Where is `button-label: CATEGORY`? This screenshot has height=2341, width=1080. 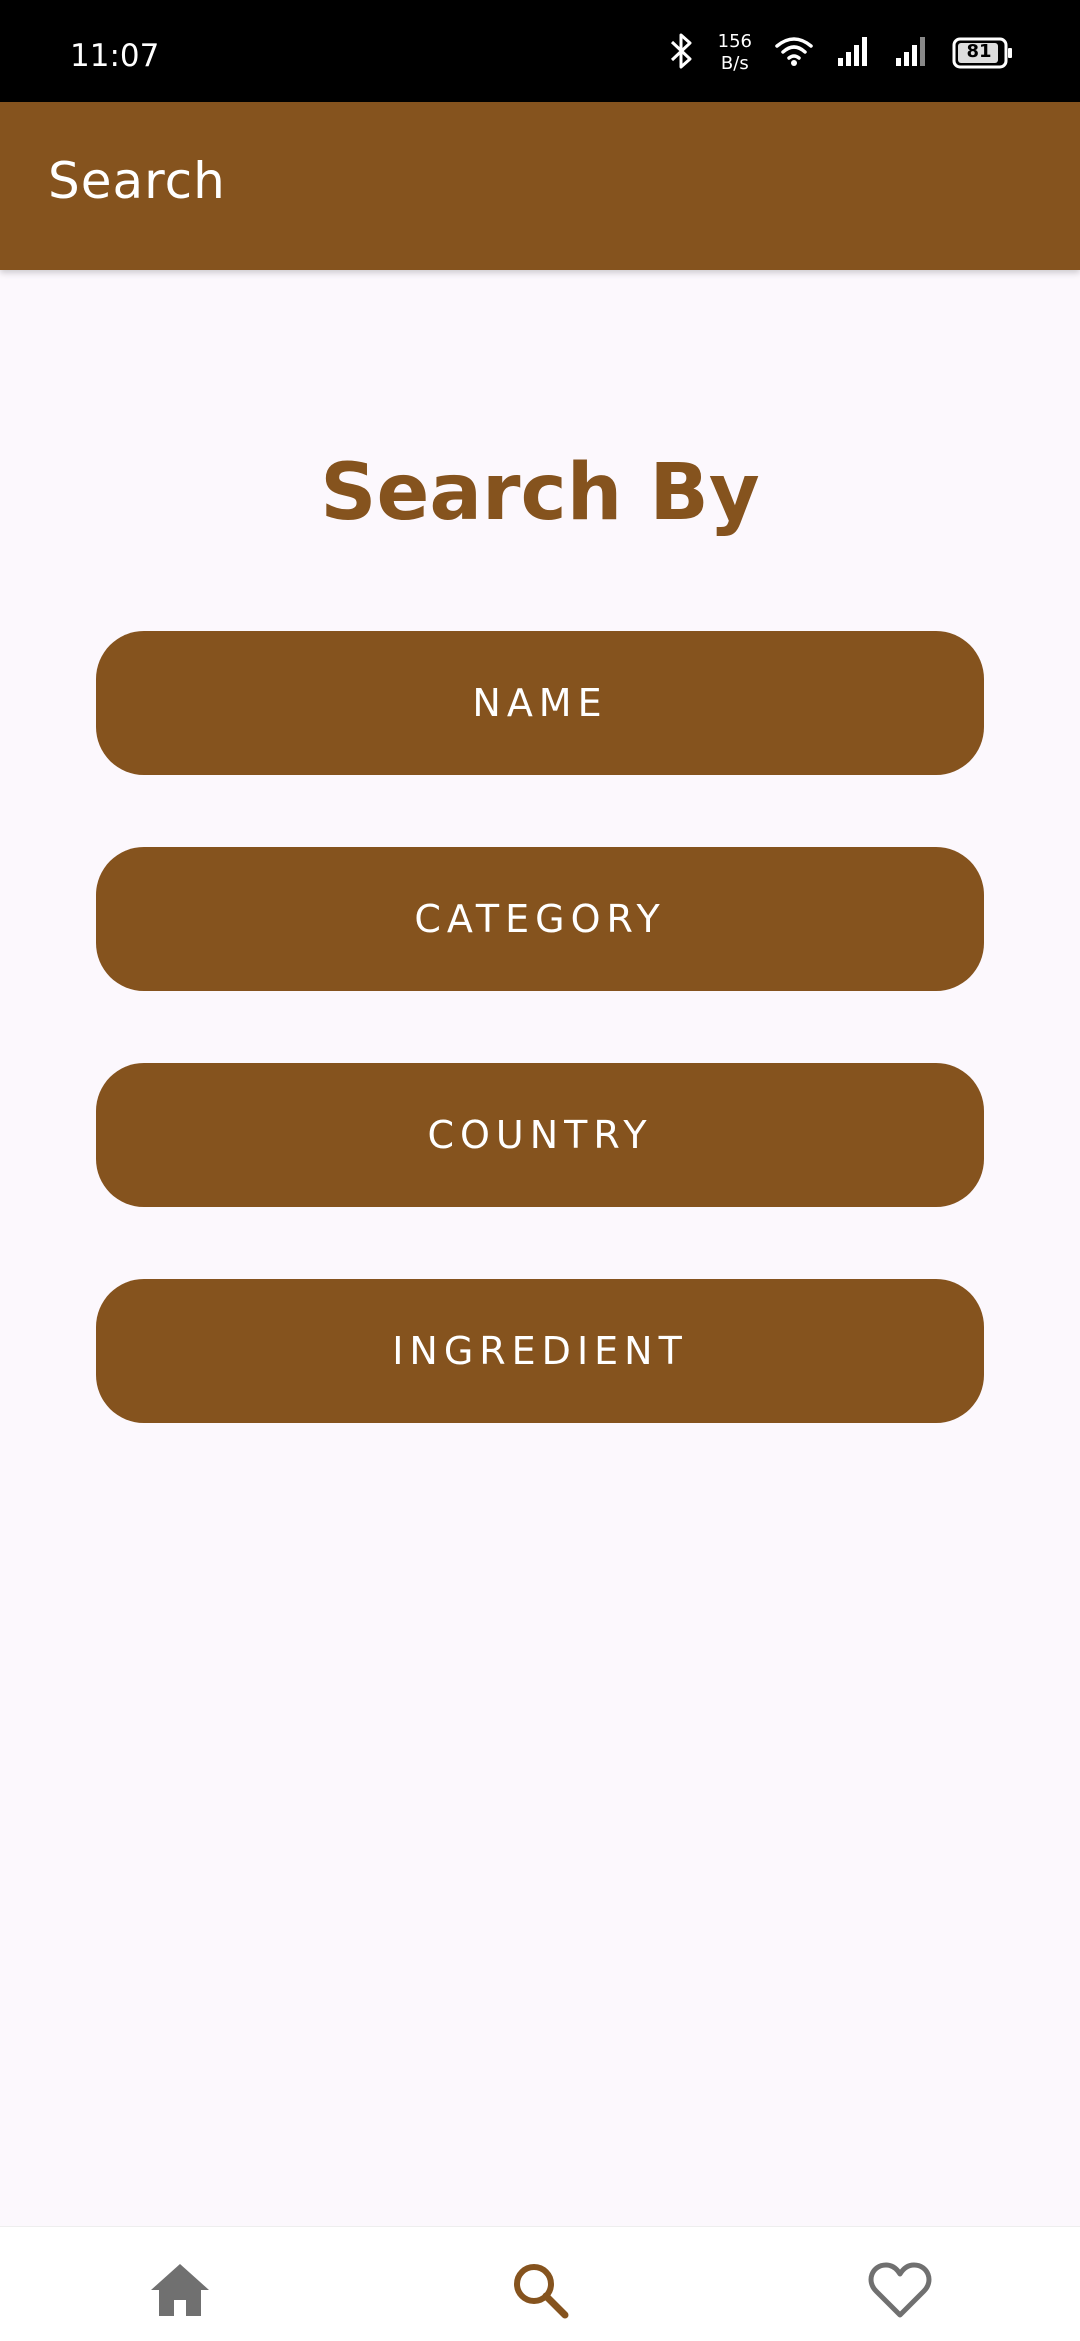 button-label: CATEGORY is located at coordinates (540, 919).